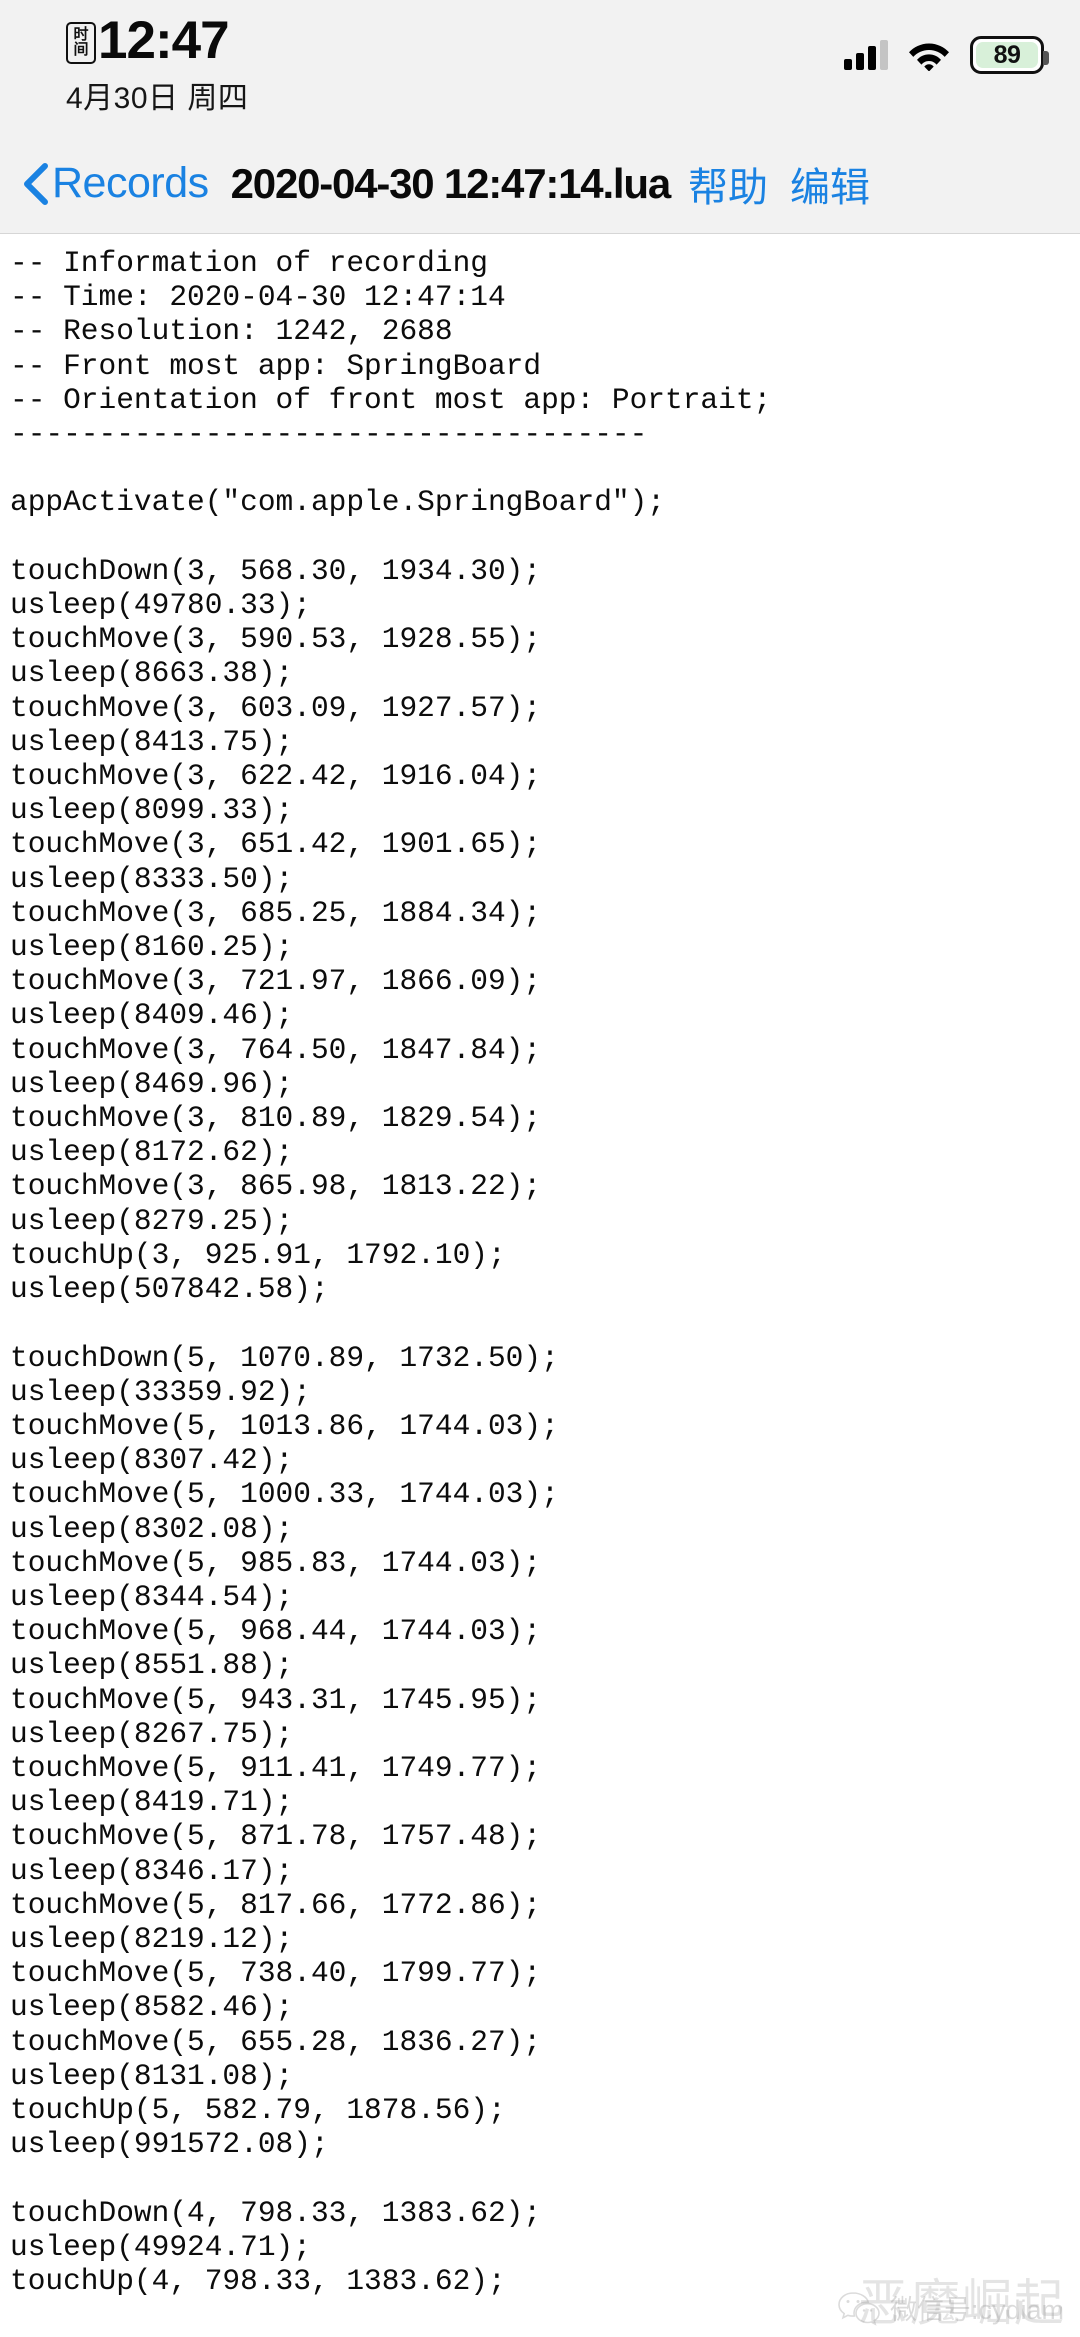 The width and height of the screenshot is (1080, 2337). What do you see at coordinates (1046, 58) in the screenshot?
I see `battery-cap-icon` at bounding box center [1046, 58].